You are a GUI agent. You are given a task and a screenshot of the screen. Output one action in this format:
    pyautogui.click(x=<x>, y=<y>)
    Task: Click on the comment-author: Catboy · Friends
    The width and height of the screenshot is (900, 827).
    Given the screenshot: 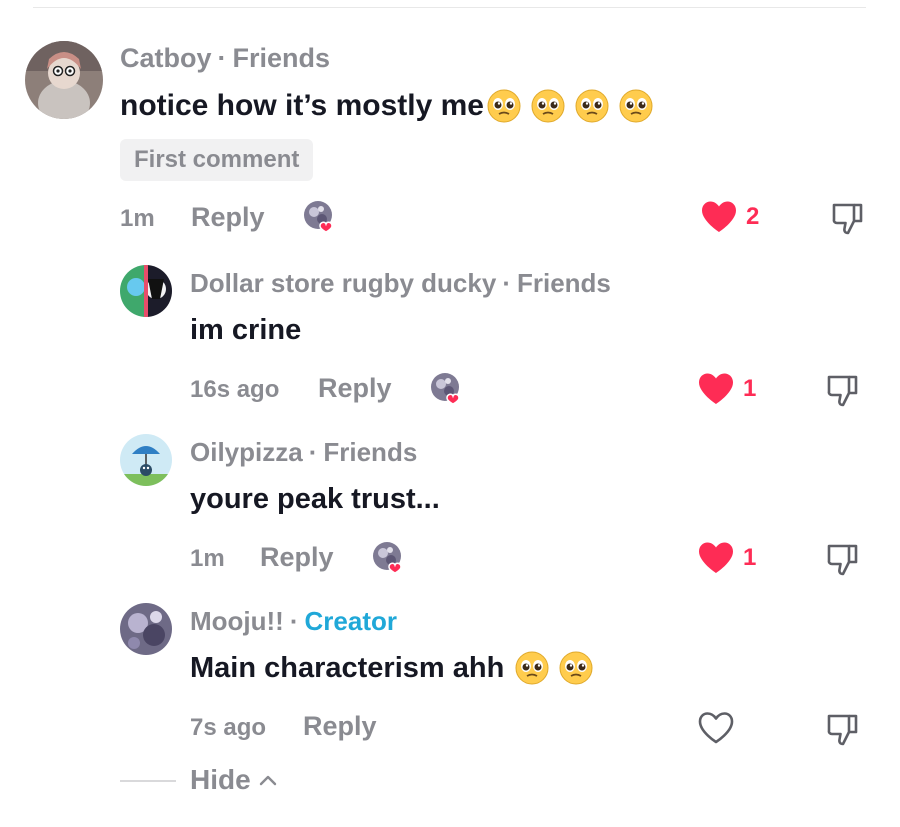 What is the action you would take?
    pyautogui.click(x=225, y=58)
    